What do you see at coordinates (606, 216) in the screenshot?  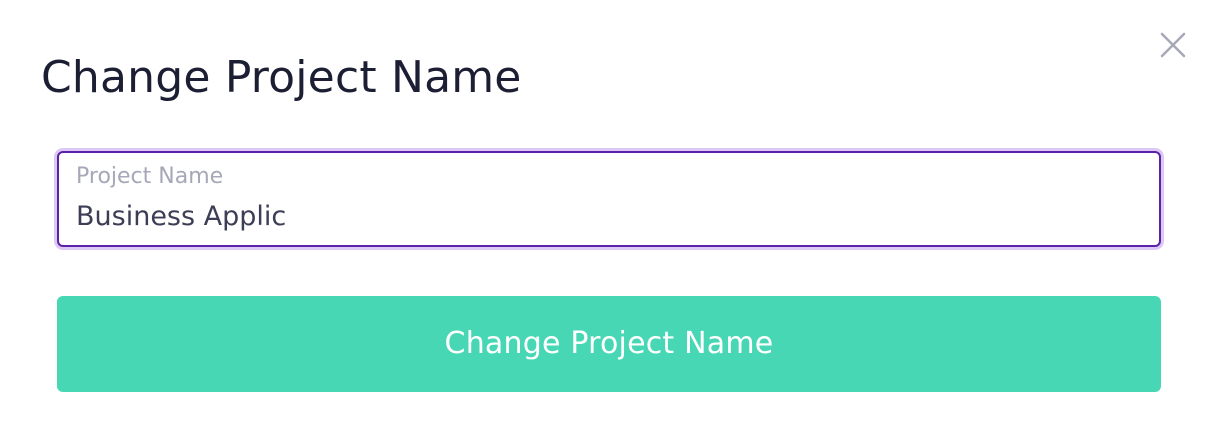 I see `project-name-input` at bounding box center [606, 216].